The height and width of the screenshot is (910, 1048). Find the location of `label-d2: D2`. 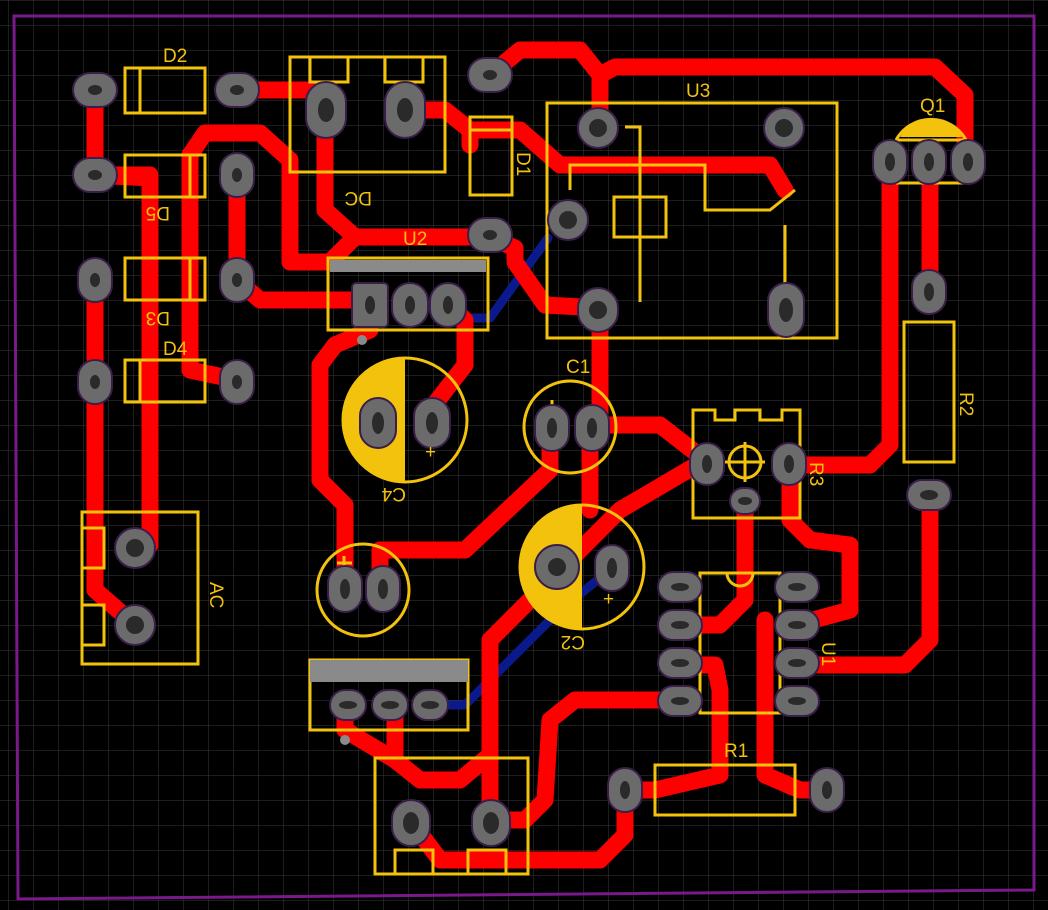

label-d2: D2 is located at coordinates (175, 56).